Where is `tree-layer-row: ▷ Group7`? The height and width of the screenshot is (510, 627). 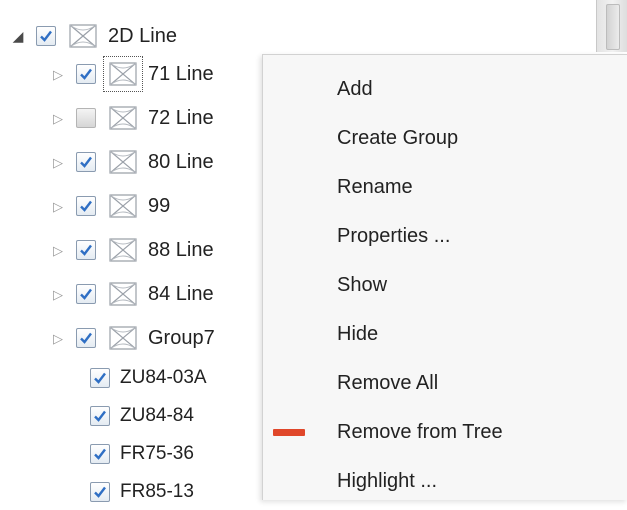
tree-layer-row: ▷ Group7 is located at coordinates (132, 338).